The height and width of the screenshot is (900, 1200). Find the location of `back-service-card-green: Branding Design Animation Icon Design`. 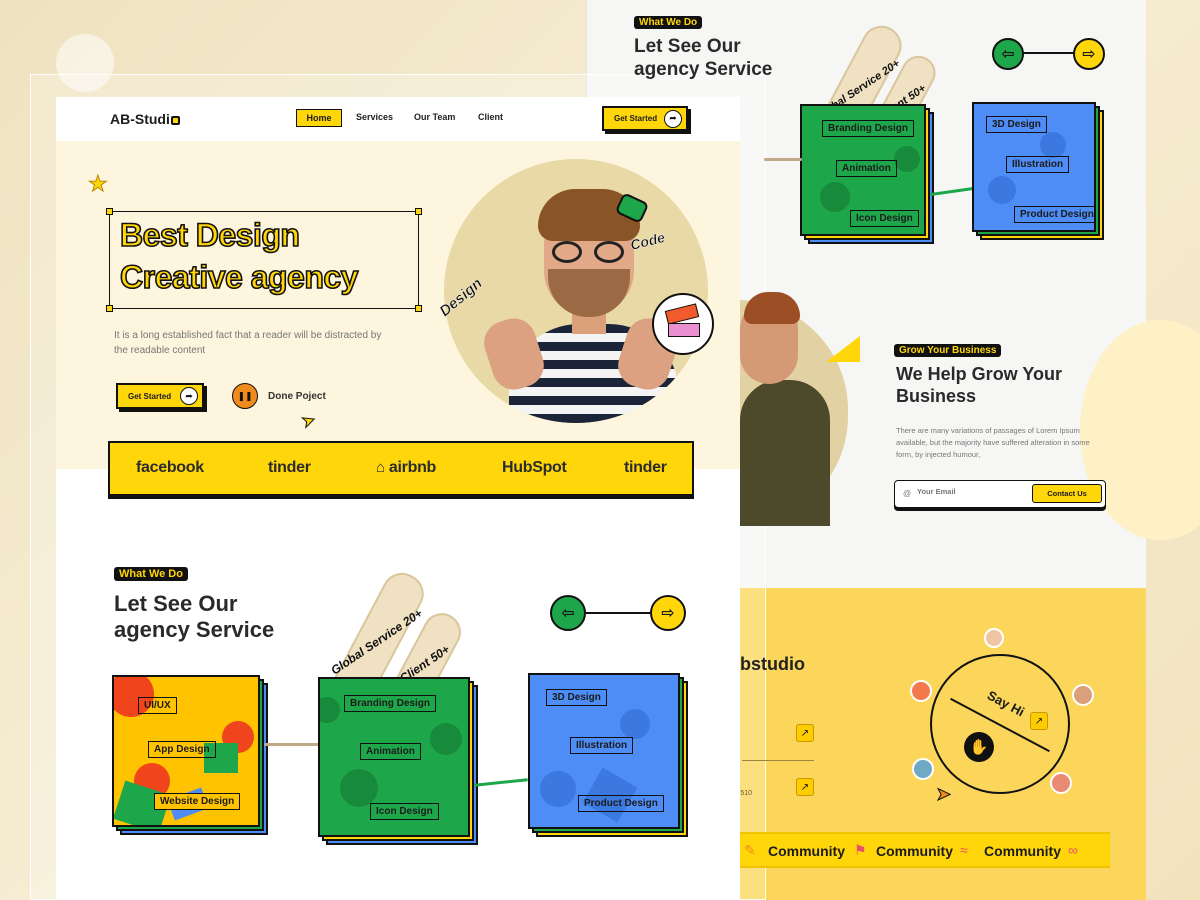

back-service-card-green: Branding Design Animation Icon Design is located at coordinates (863, 170).